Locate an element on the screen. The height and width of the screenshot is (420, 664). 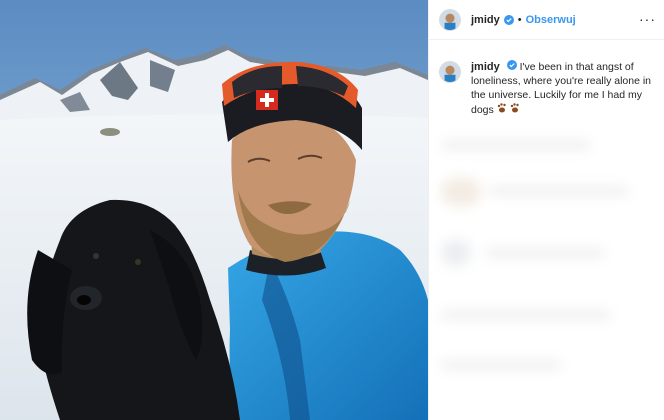
paw-prints-icon is located at coordinates (508, 108).